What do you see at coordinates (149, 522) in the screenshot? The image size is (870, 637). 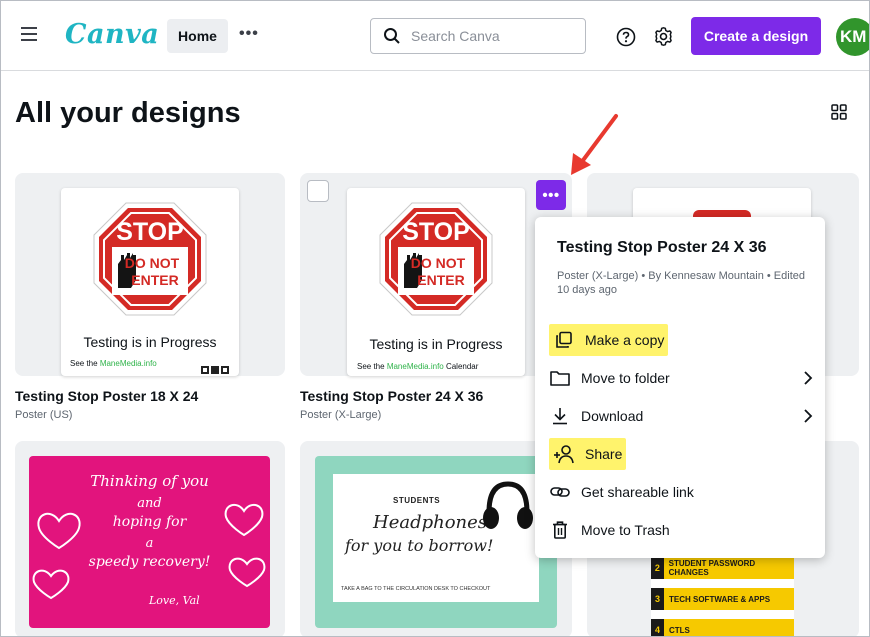 I see `card-text: hoping for` at bounding box center [149, 522].